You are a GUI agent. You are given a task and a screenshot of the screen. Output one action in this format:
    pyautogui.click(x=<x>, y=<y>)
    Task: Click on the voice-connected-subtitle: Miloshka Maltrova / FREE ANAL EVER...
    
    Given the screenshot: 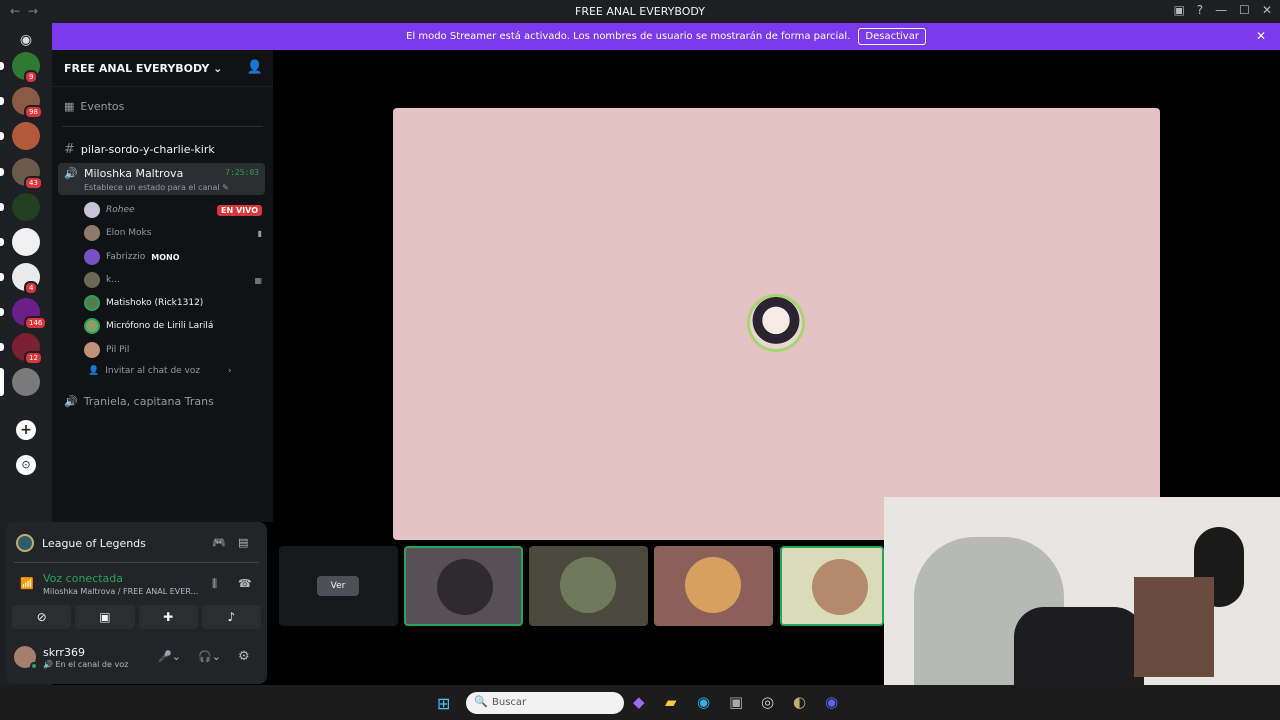 What is the action you would take?
    pyautogui.click(x=120, y=591)
    